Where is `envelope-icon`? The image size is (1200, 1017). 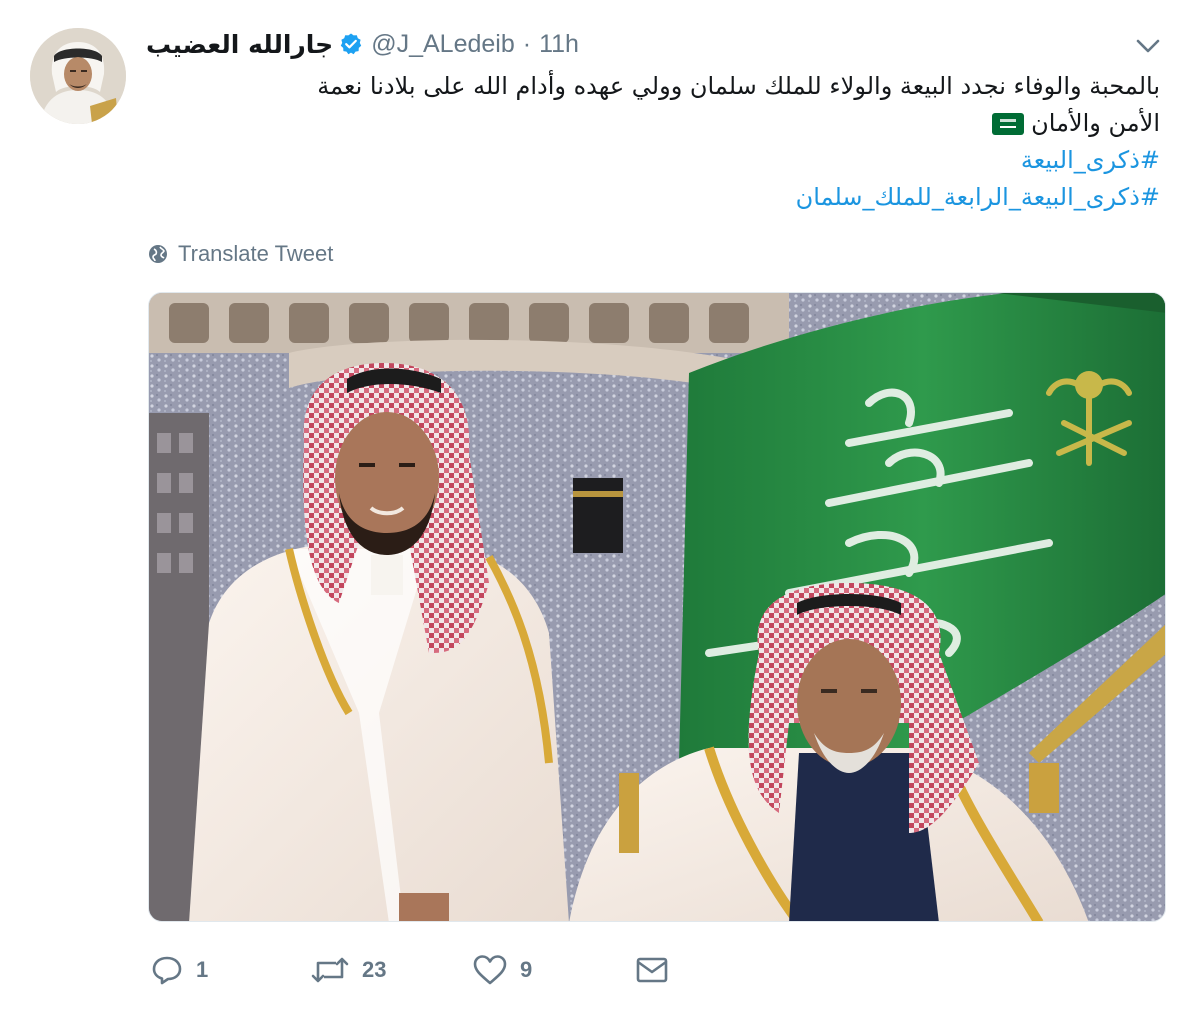 envelope-icon is located at coordinates (652, 970).